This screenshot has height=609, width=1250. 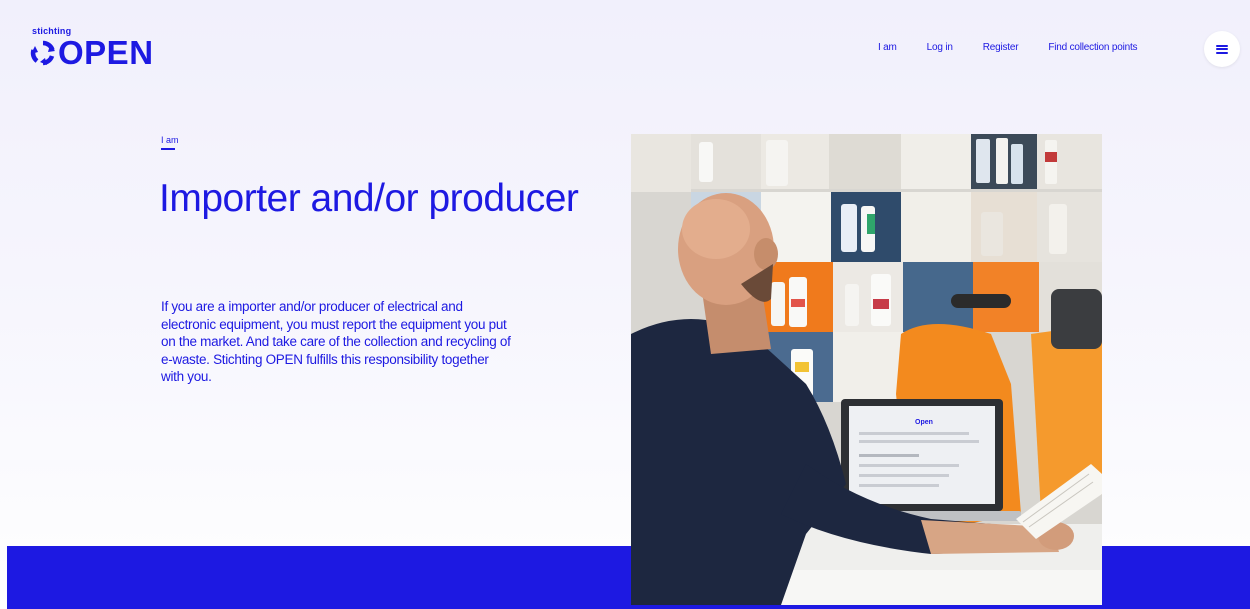 I want to click on breadcrumb-link: I am, so click(x=170, y=140).